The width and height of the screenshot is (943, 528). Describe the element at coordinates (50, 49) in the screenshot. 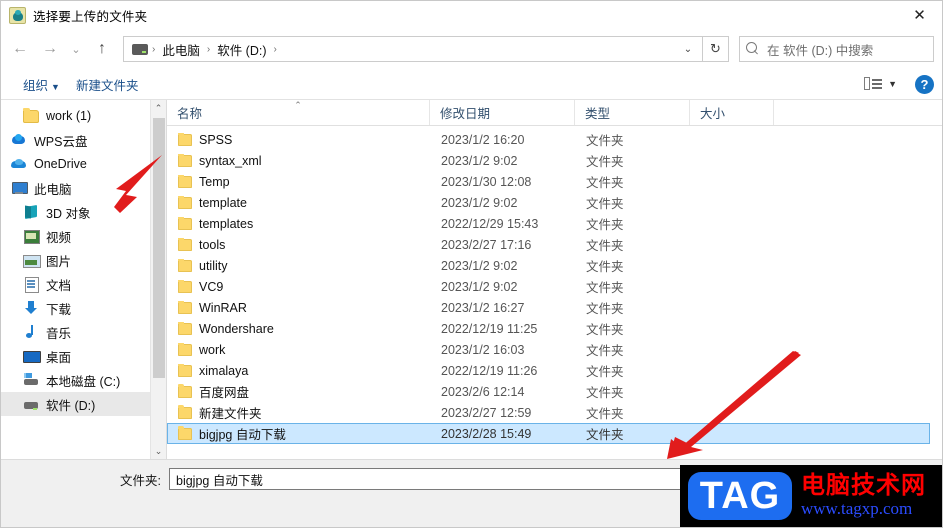

I see `forward-button: →` at that location.